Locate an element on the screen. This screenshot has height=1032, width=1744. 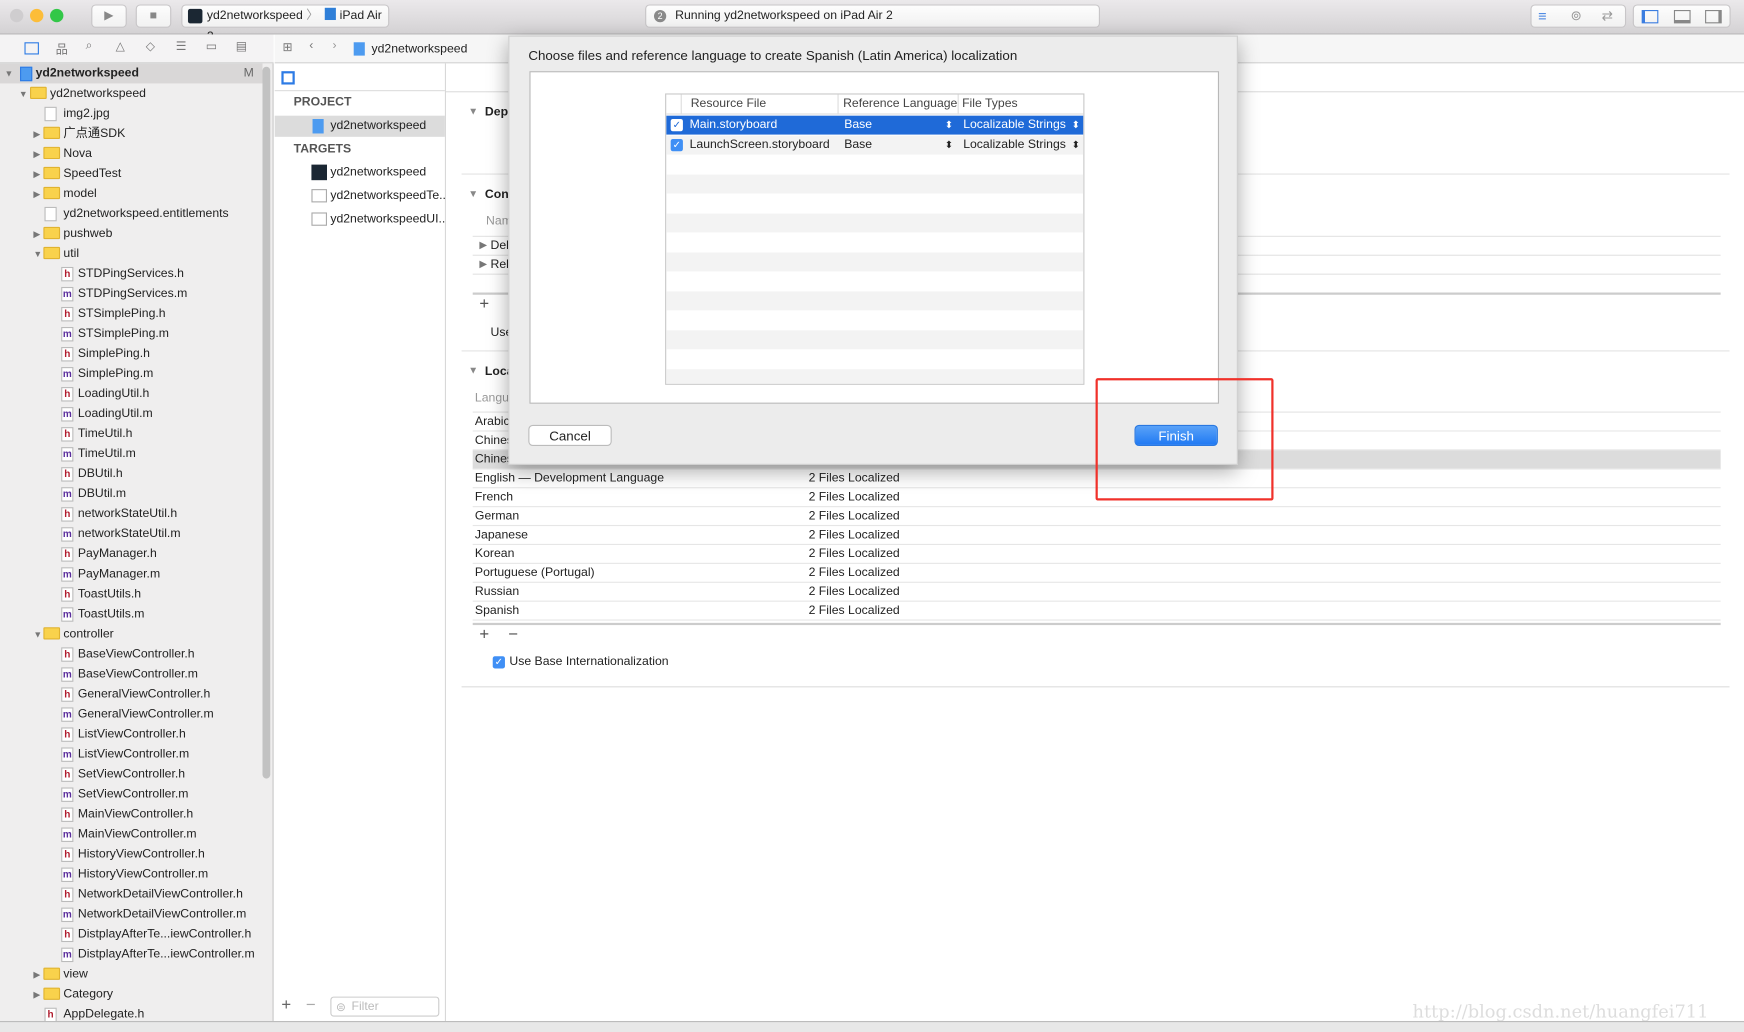
project-row: yd2networkspeed is located at coordinates (359, 126).